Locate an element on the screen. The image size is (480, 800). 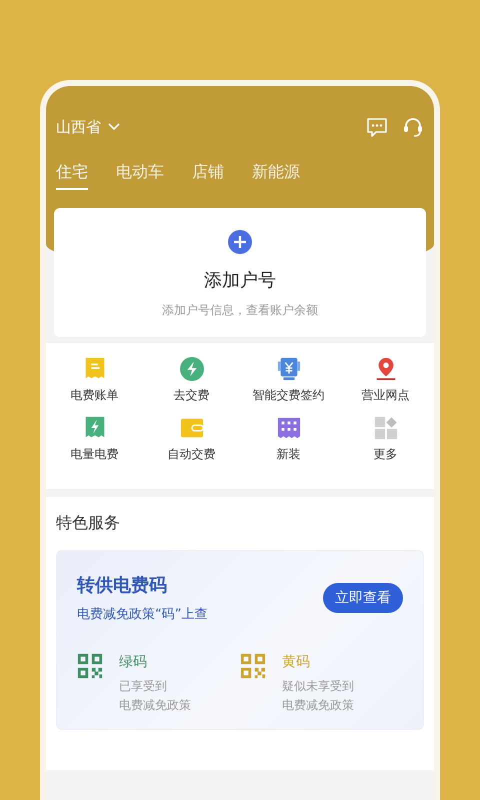
yuan-icon is located at coordinates (288, 369).